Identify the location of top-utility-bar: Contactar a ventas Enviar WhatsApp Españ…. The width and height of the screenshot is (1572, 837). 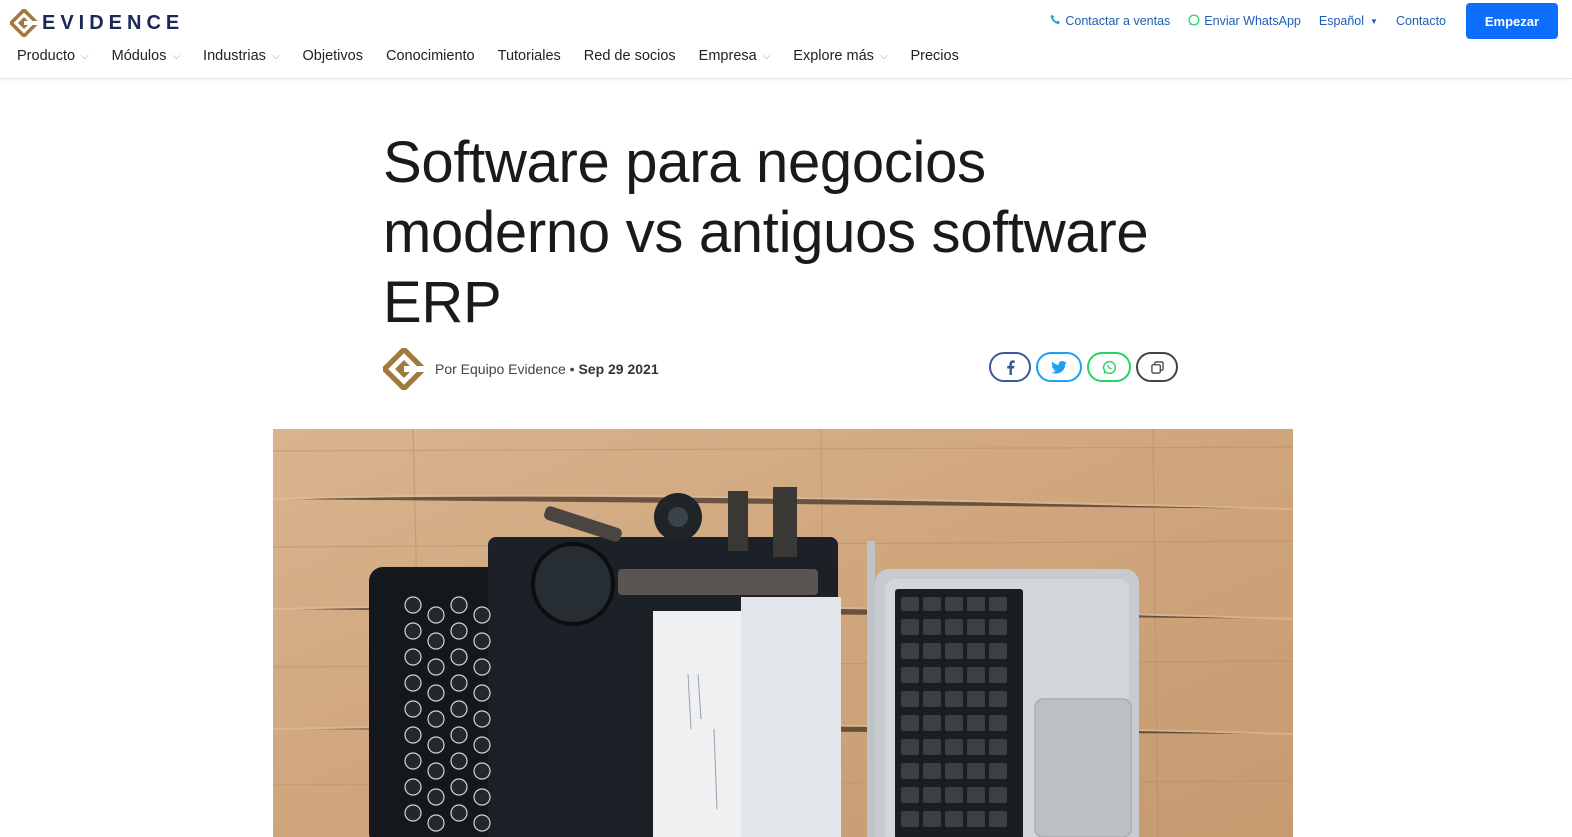
(1304, 21).